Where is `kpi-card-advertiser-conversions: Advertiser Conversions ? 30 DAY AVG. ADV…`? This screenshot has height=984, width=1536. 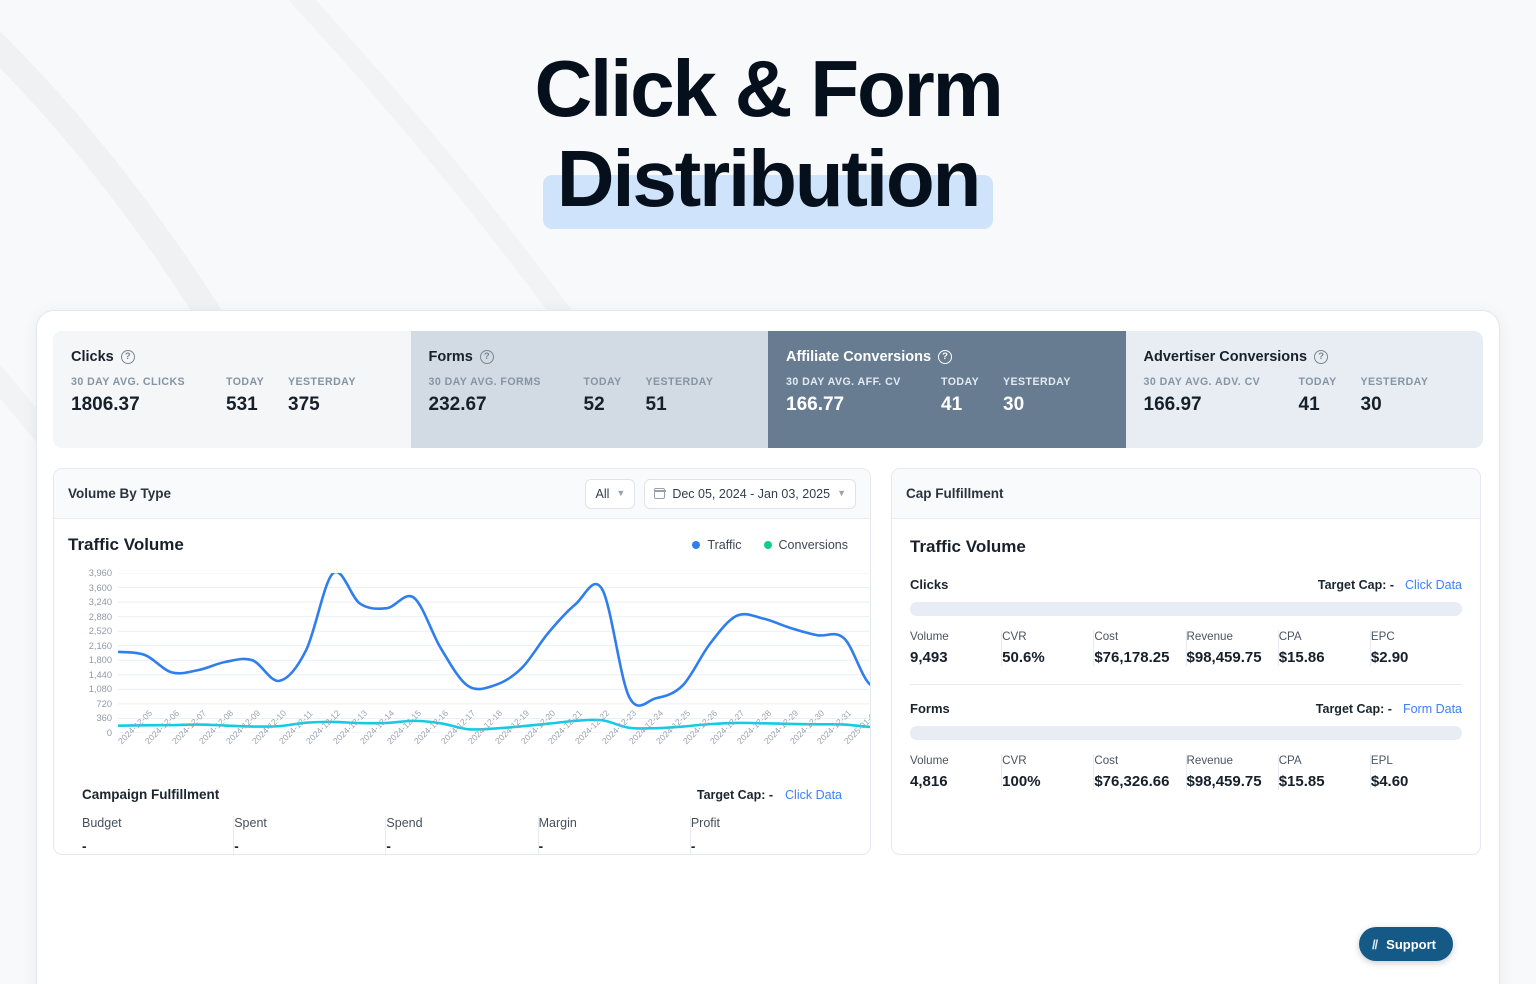
kpi-card-advertiser-conversions: Advertiser Conversions ? 30 DAY AVG. ADV… is located at coordinates (1304, 389).